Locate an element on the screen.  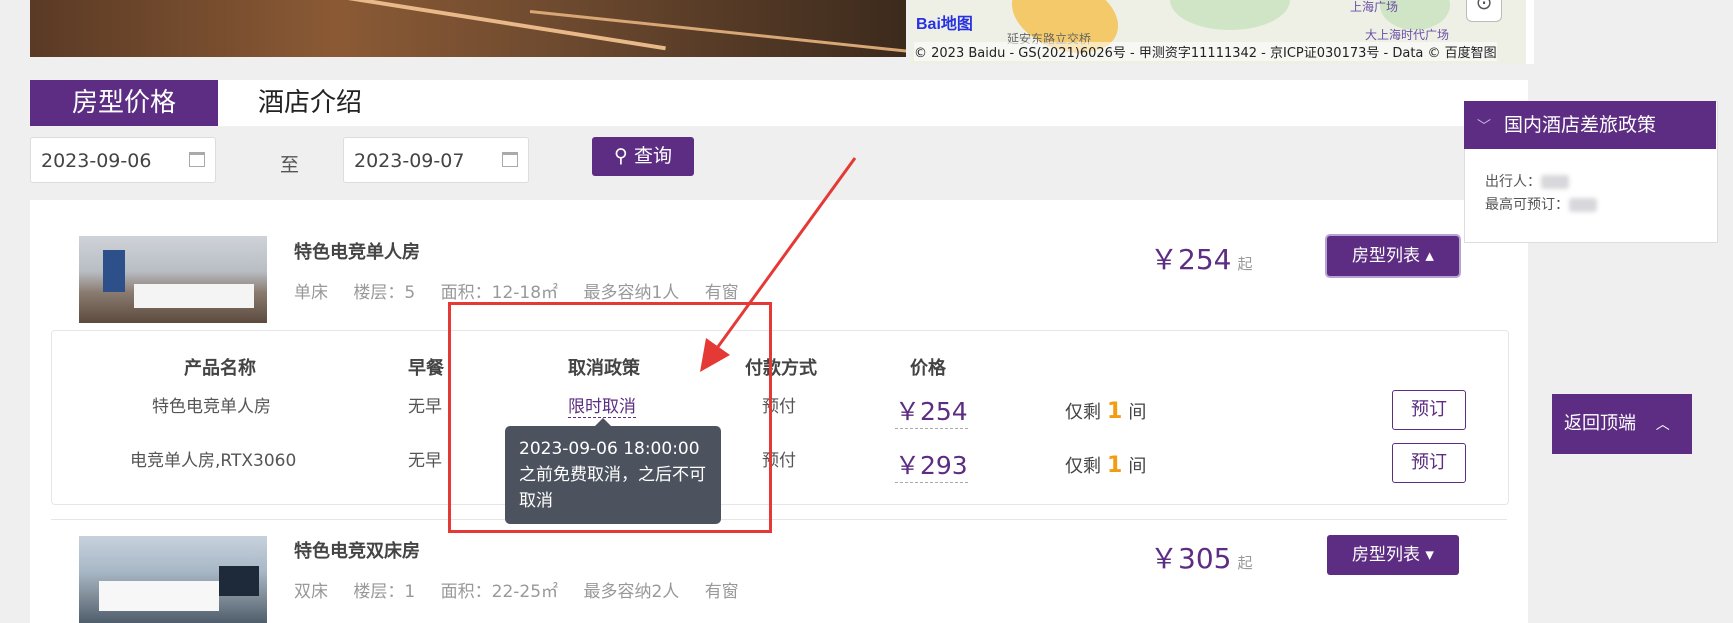
date-to-label: 至 is located at coordinates (290, 165).